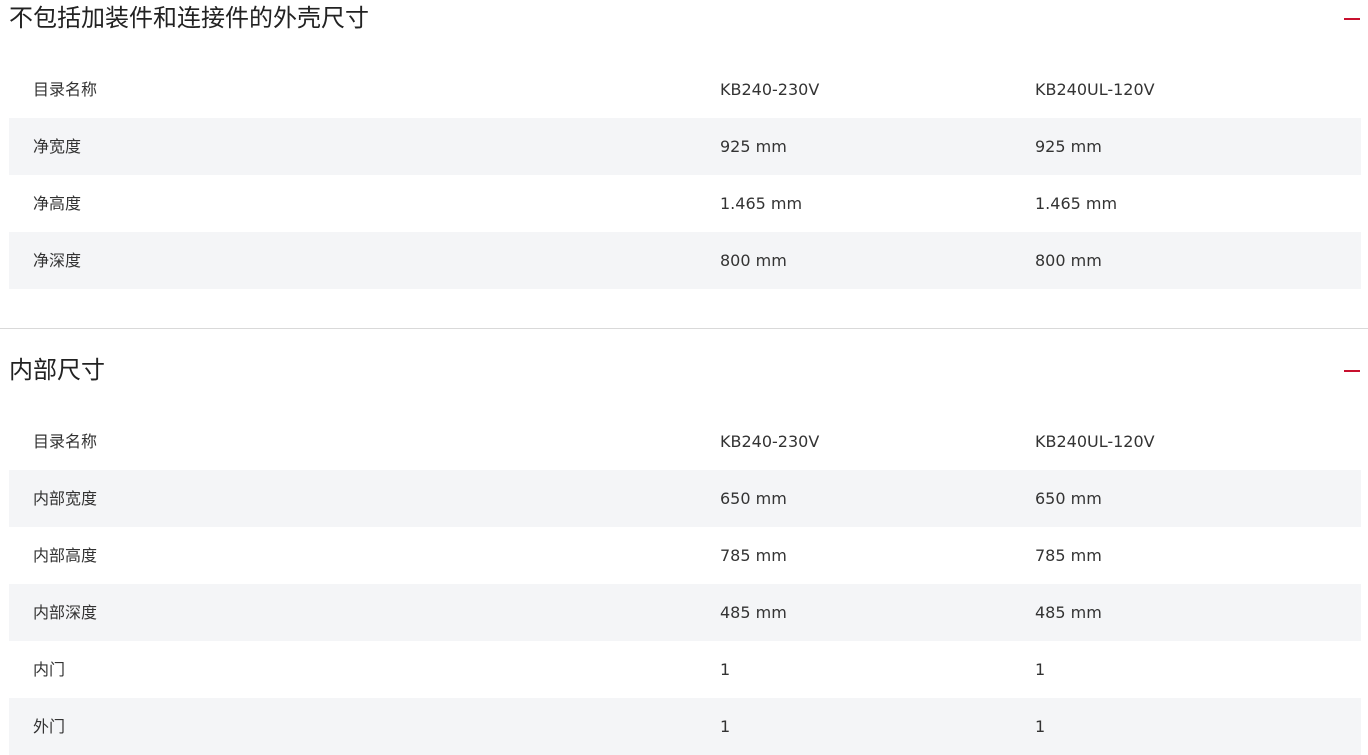  Describe the element at coordinates (65, 498) in the screenshot. I see `row-label: 内部宽度` at that location.